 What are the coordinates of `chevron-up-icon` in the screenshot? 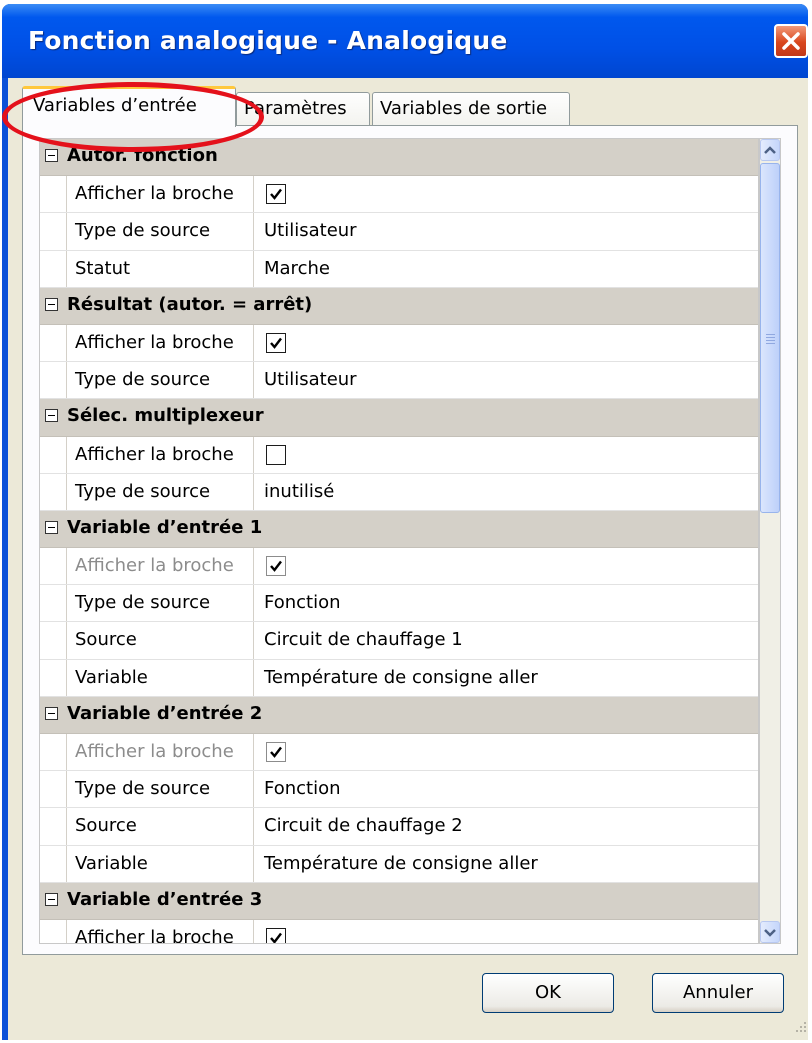 It's located at (770, 150).